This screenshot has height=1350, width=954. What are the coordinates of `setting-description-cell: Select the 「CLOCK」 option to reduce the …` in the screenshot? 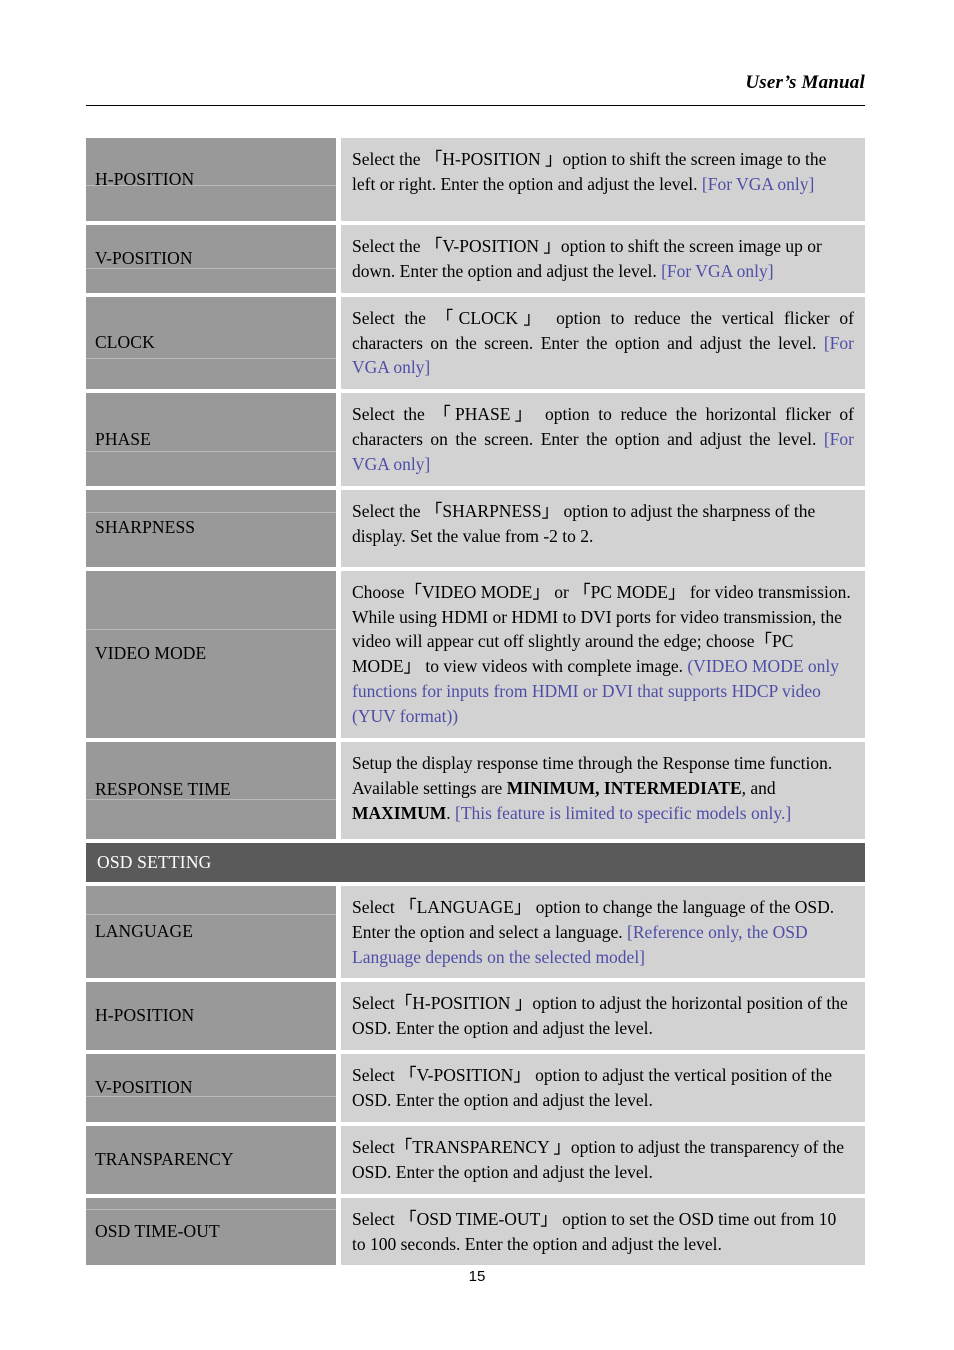 It's located at (603, 343).